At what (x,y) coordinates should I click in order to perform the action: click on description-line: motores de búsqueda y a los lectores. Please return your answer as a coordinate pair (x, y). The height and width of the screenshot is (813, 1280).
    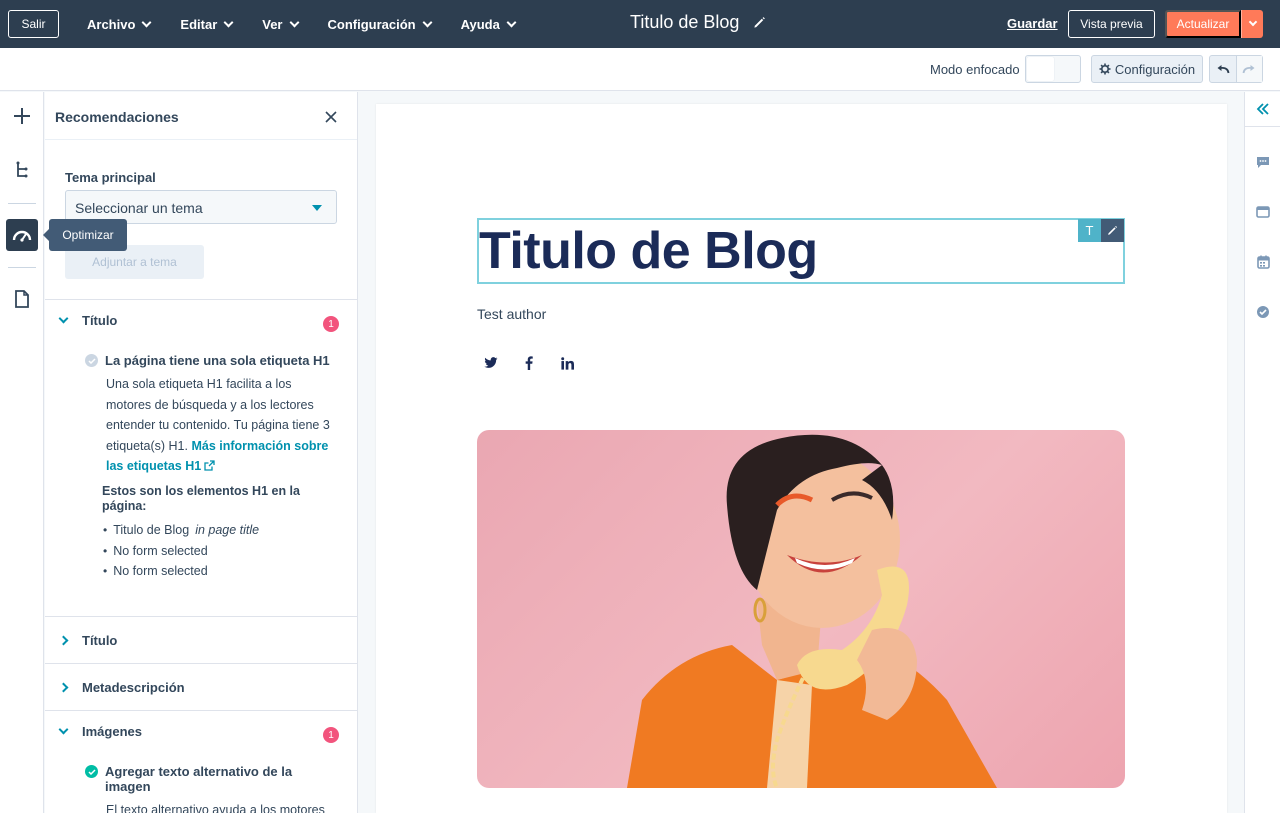
    Looking at the image, I should click on (210, 404).